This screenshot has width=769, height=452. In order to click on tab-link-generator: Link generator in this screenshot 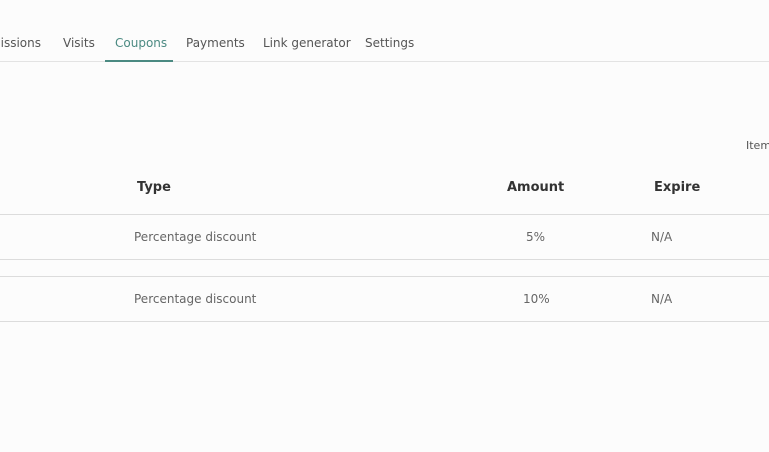, I will do `click(307, 43)`.